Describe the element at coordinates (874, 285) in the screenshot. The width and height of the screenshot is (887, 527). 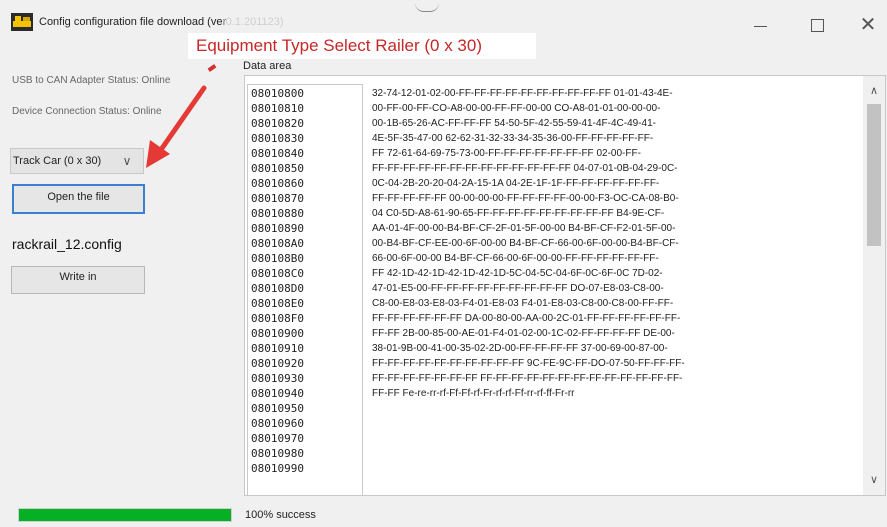
I see `vertical-scrollbar: ∧ ∨` at that location.